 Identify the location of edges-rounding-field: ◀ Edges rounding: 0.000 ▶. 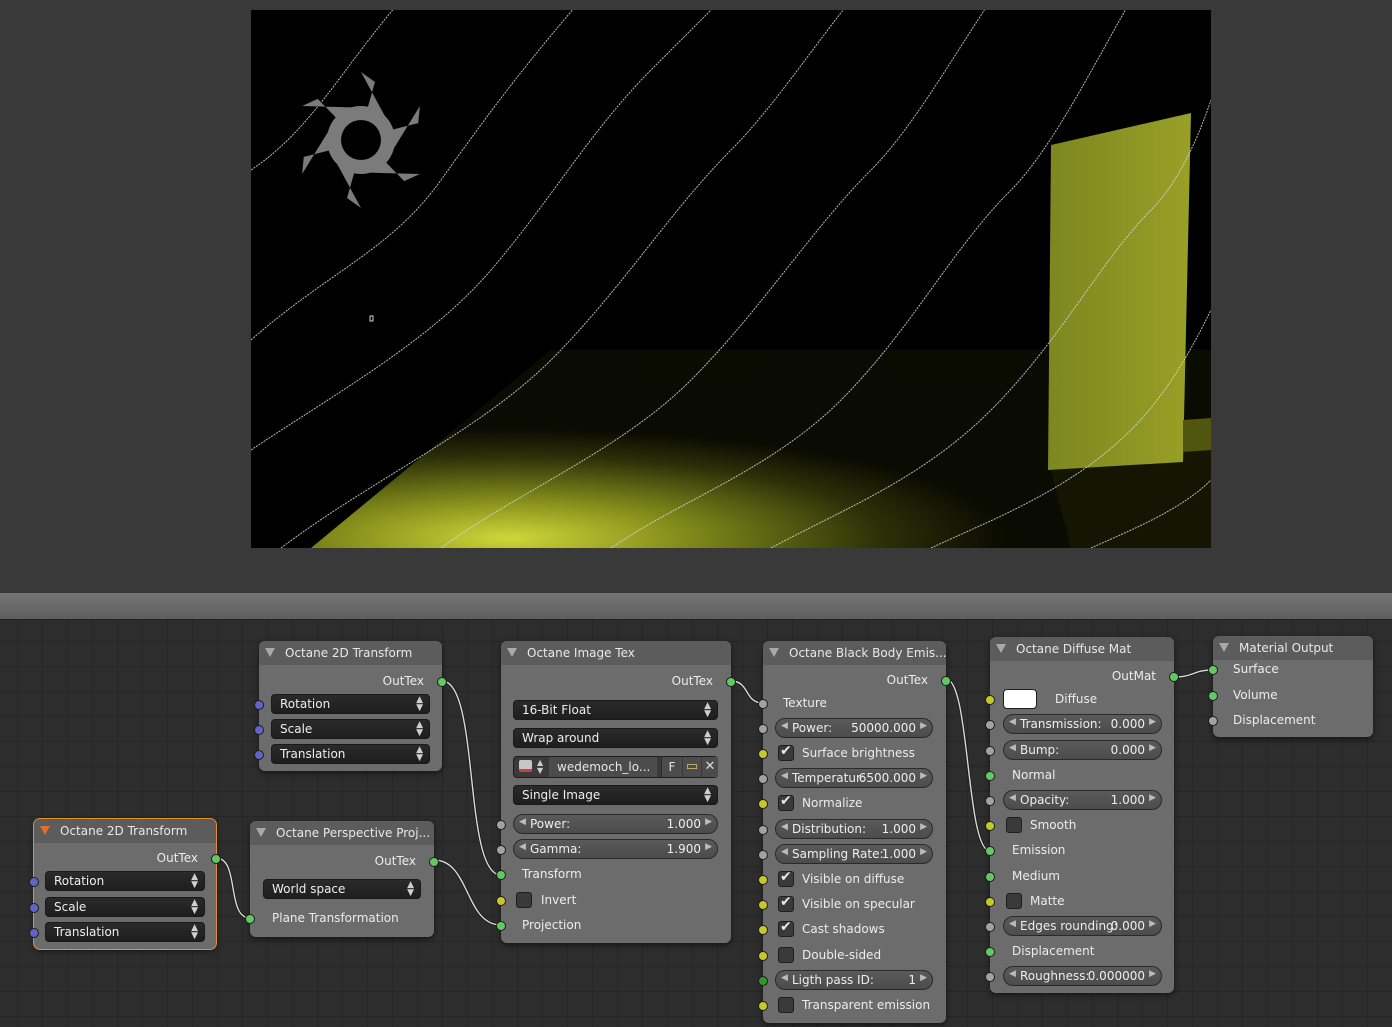
(1082, 926).